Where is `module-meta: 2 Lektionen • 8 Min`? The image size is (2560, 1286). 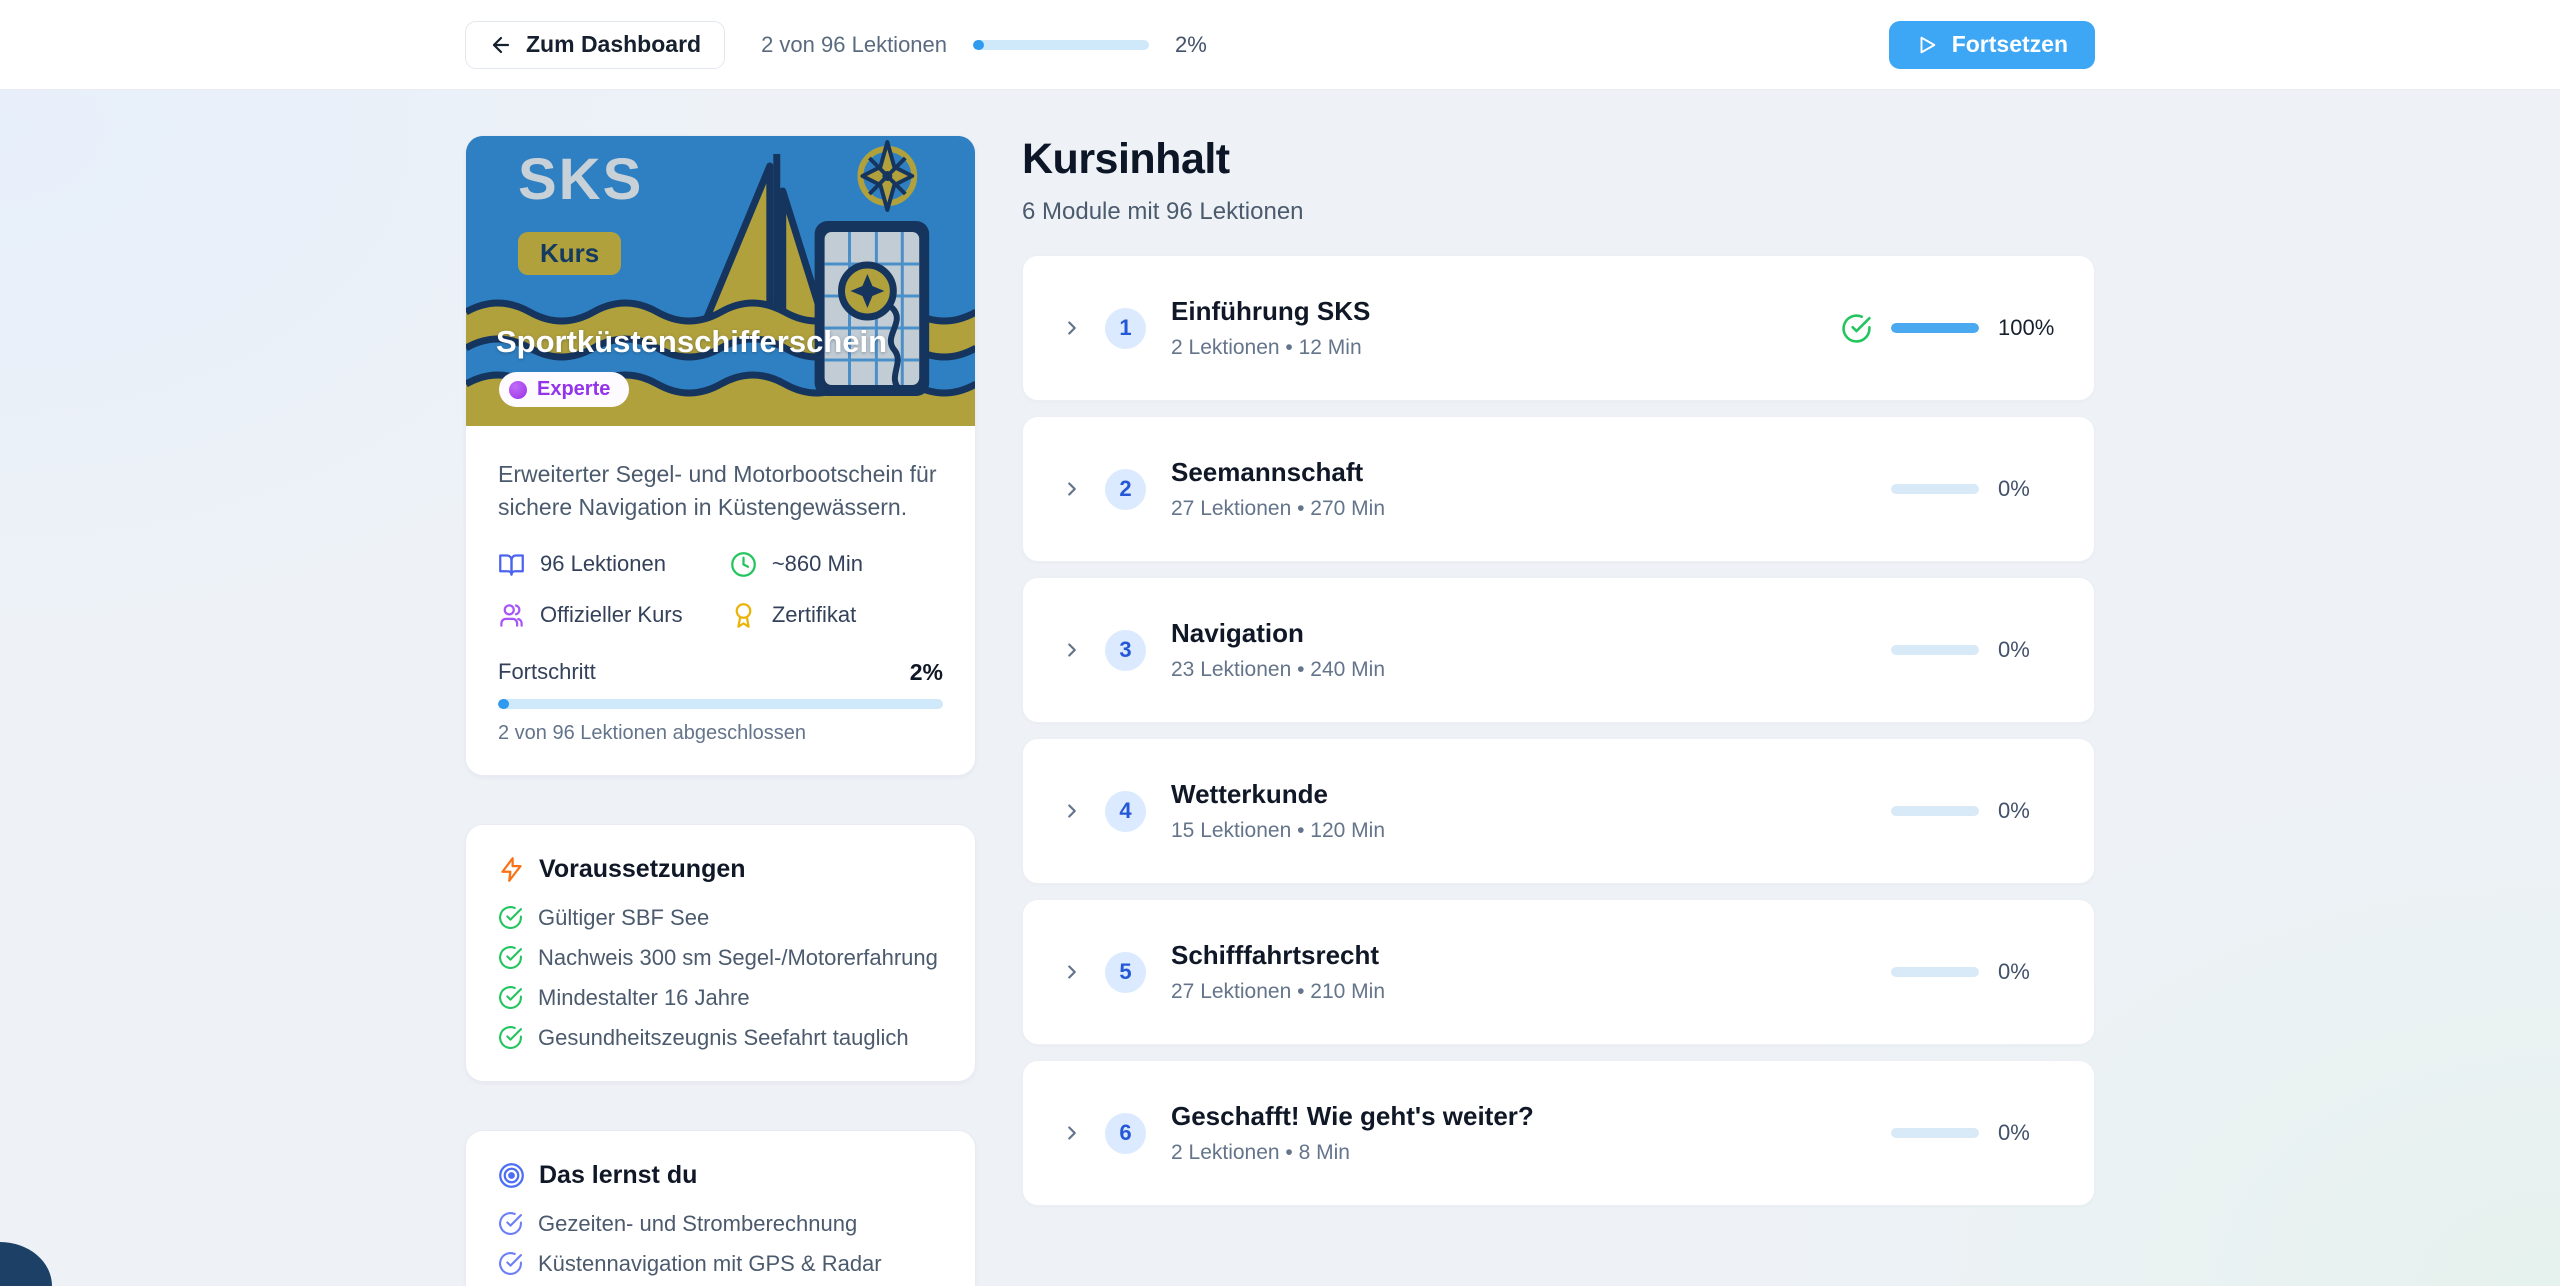 module-meta: 2 Lektionen • 8 Min is located at coordinates (1260, 1152).